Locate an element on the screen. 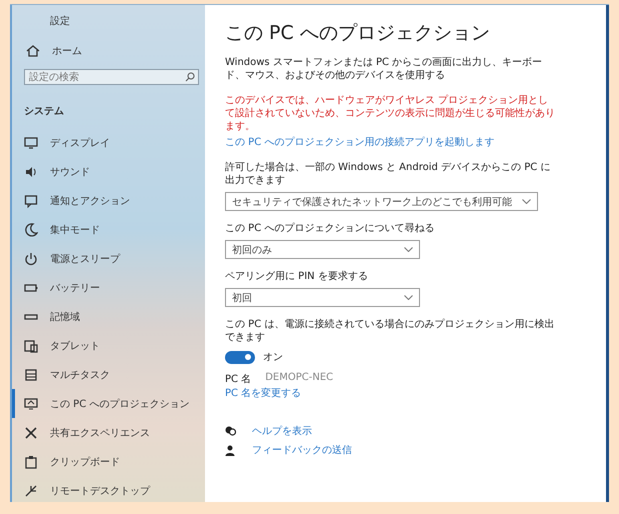  power-icon is located at coordinates (31, 259).